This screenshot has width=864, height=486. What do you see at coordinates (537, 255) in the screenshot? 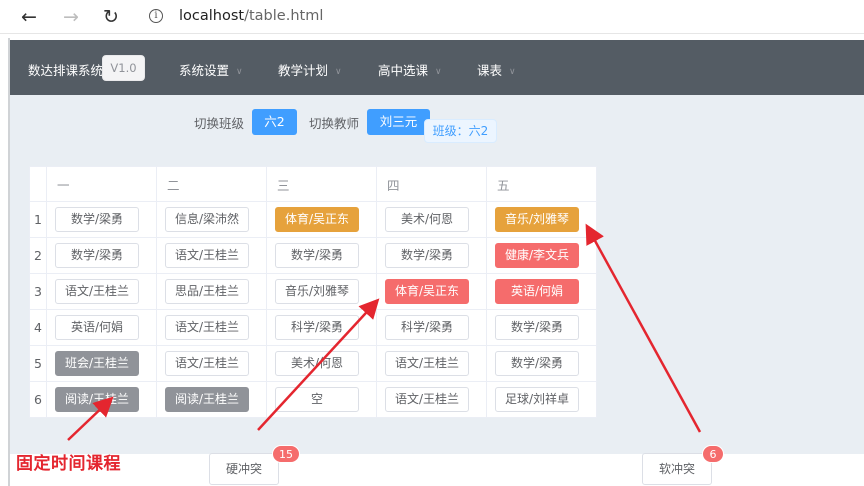
I see `course-button: 健康/李文兵` at bounding box center [537, 255].